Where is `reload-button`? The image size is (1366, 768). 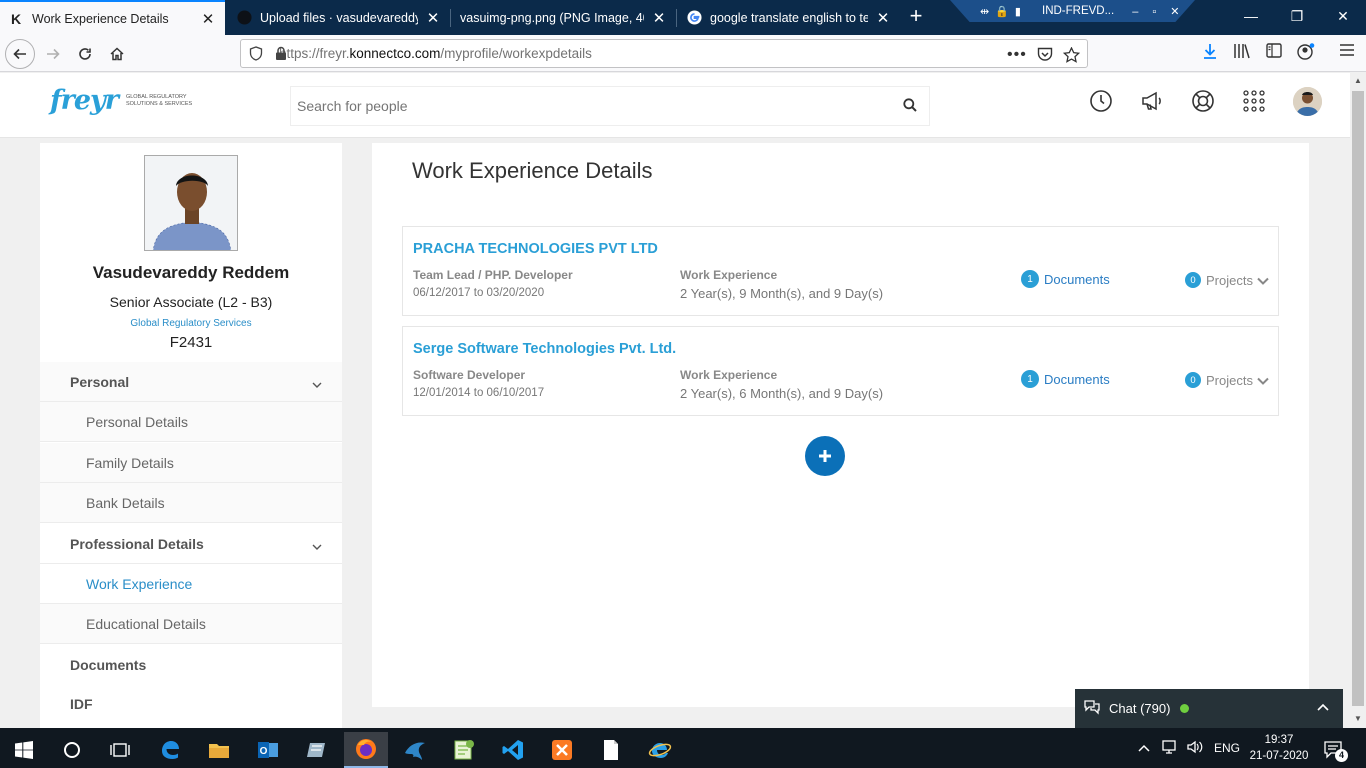
reload-button is located at coordinates (85, 54).